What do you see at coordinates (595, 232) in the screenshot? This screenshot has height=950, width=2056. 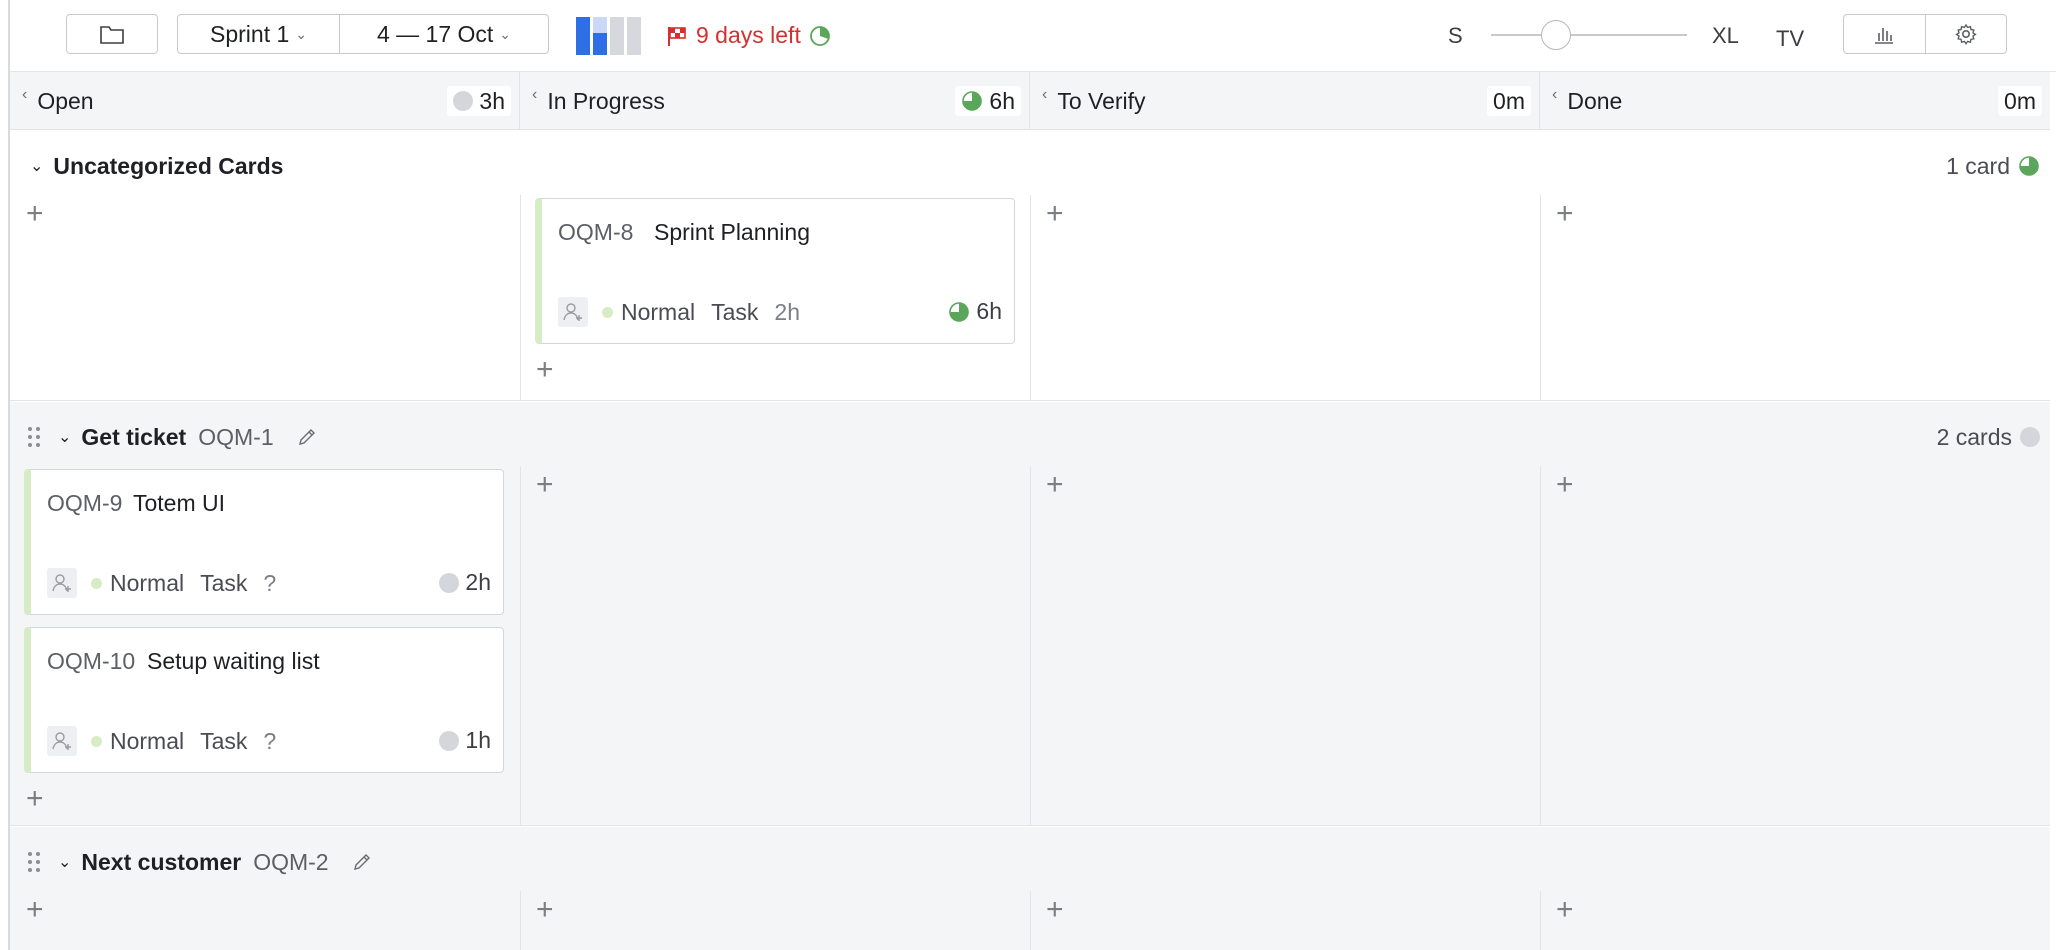 I see `card-key: OQM-8` at bounding box center [595, 232].